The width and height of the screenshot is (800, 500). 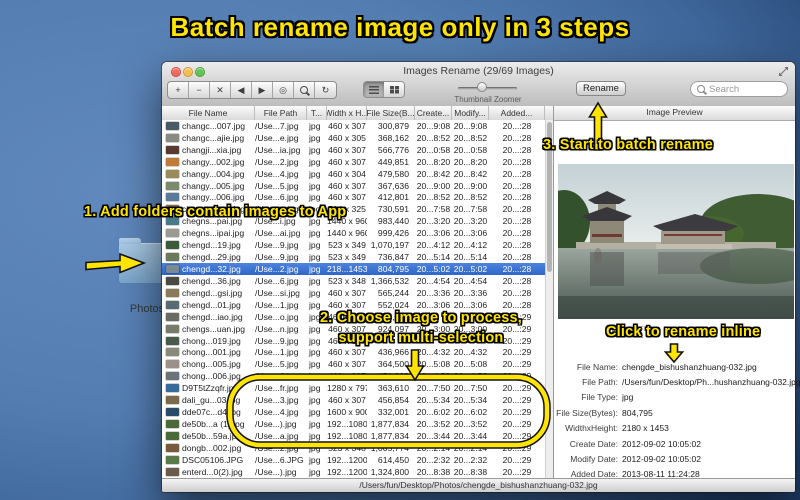 What do you see at coordinates (347, 197) in the screenshot?
I see `cell-dim: 460 x 307` at bounding box center [347, 197].